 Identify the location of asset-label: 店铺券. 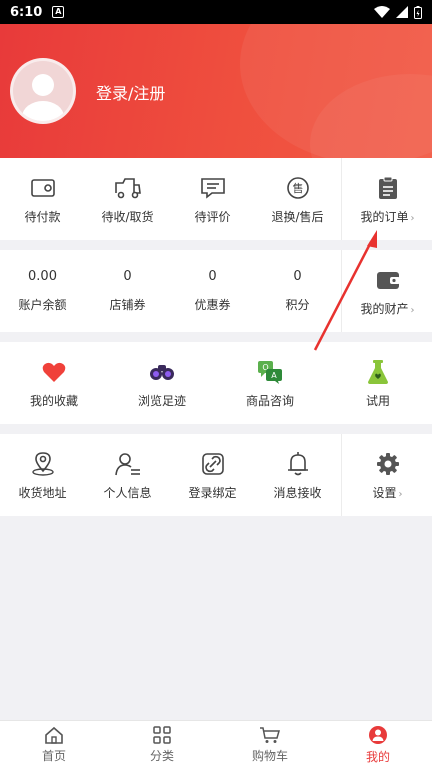
(127, 305).